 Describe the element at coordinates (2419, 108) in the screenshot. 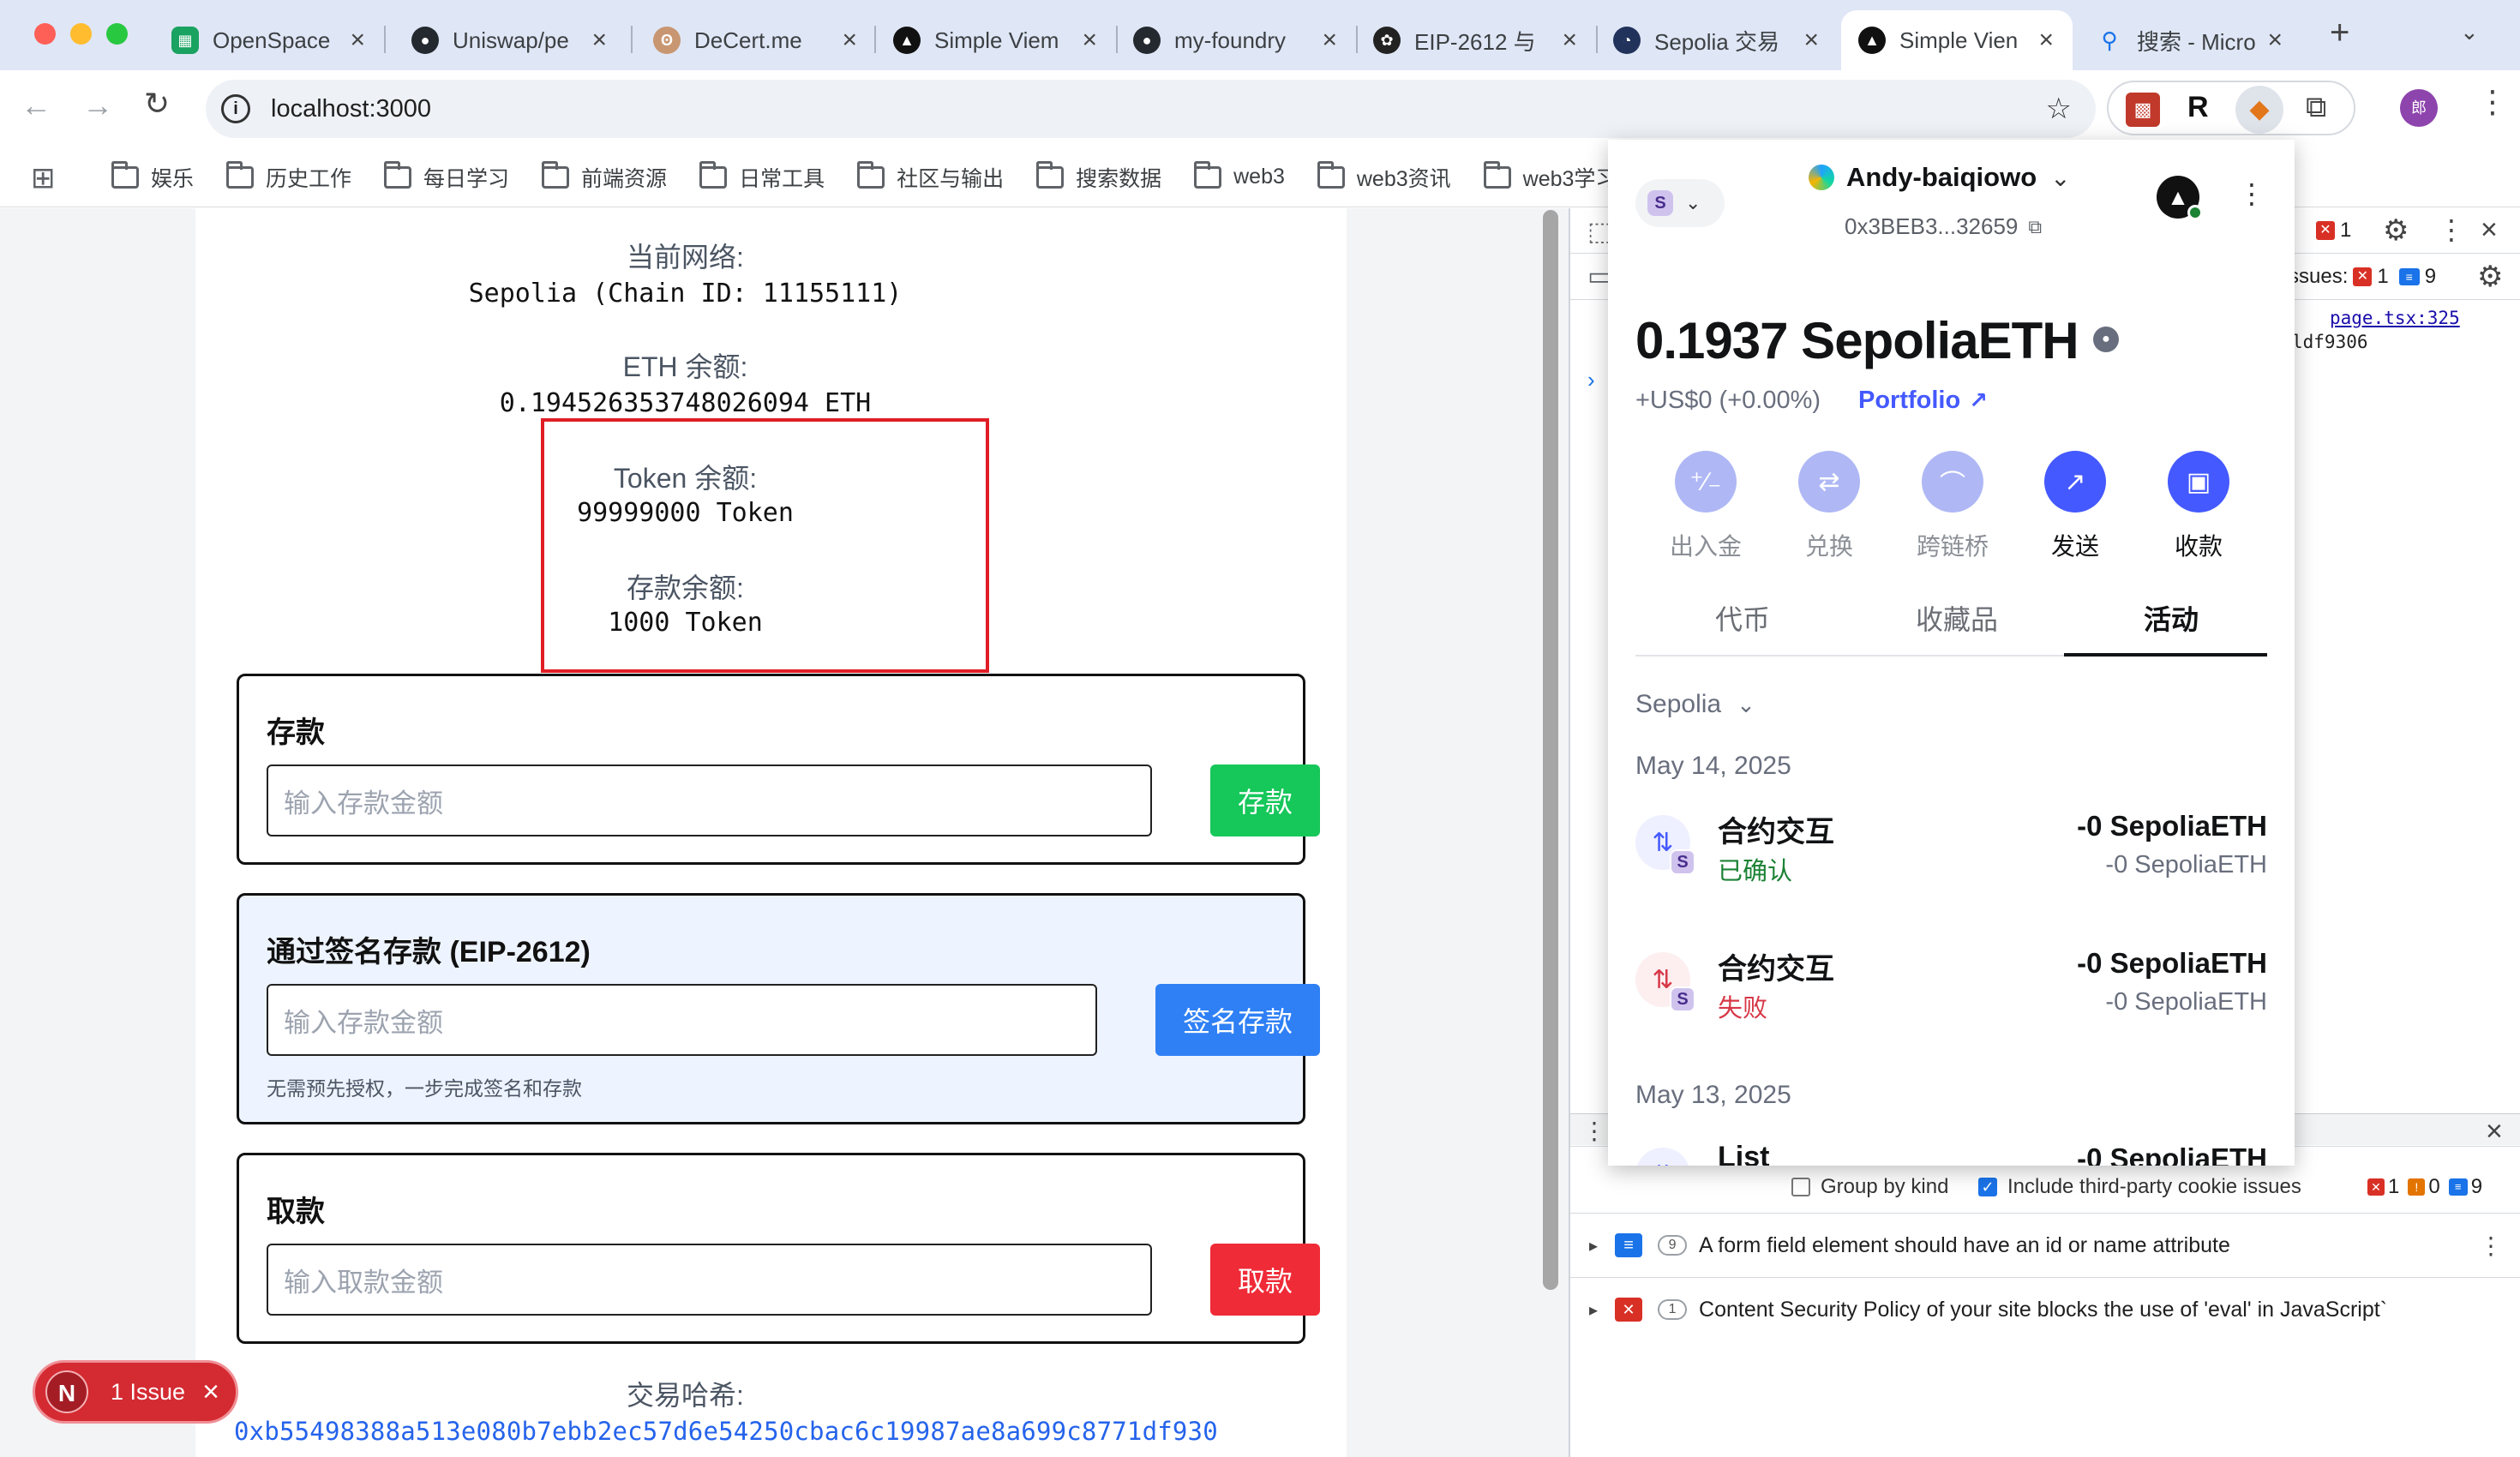

I see `profile-avatar: 郎` at that location.